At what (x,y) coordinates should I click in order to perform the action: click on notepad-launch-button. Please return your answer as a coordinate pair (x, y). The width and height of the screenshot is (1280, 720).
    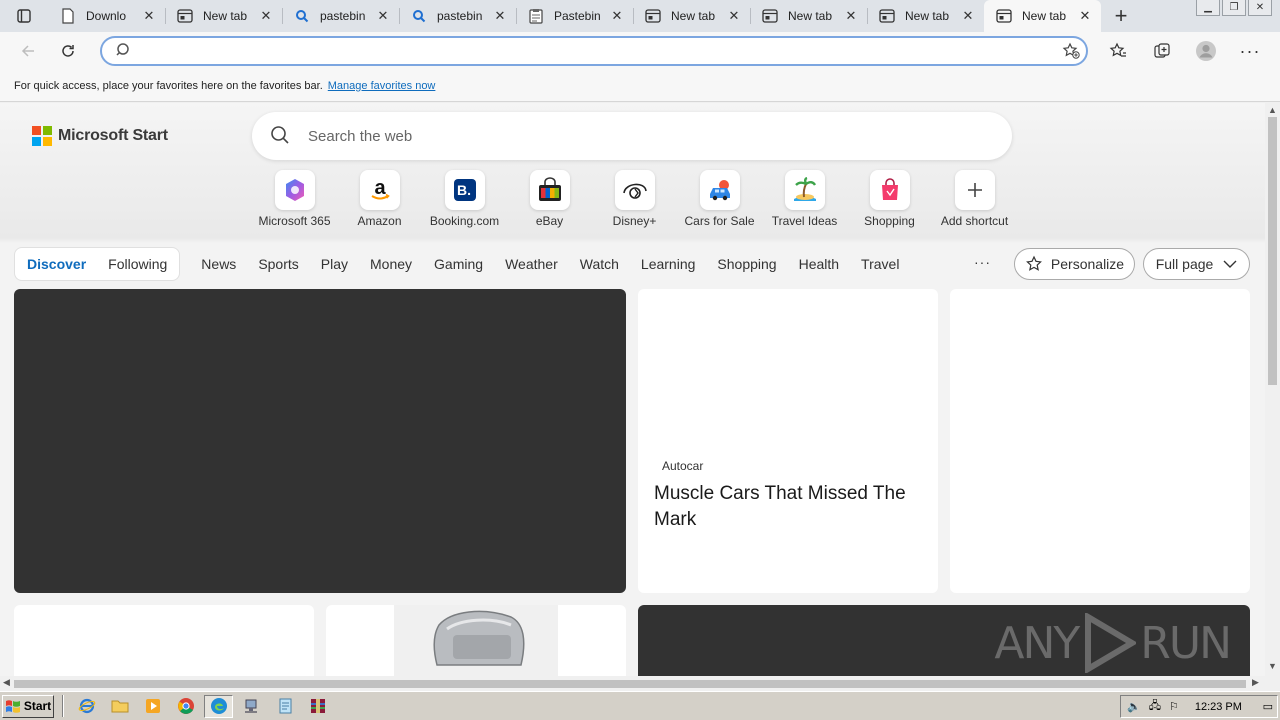
    Looking at the image, I should click on (284, 706).